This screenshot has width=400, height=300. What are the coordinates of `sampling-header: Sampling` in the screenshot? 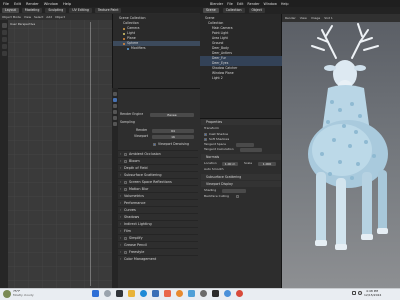 It's located at (127, 122).